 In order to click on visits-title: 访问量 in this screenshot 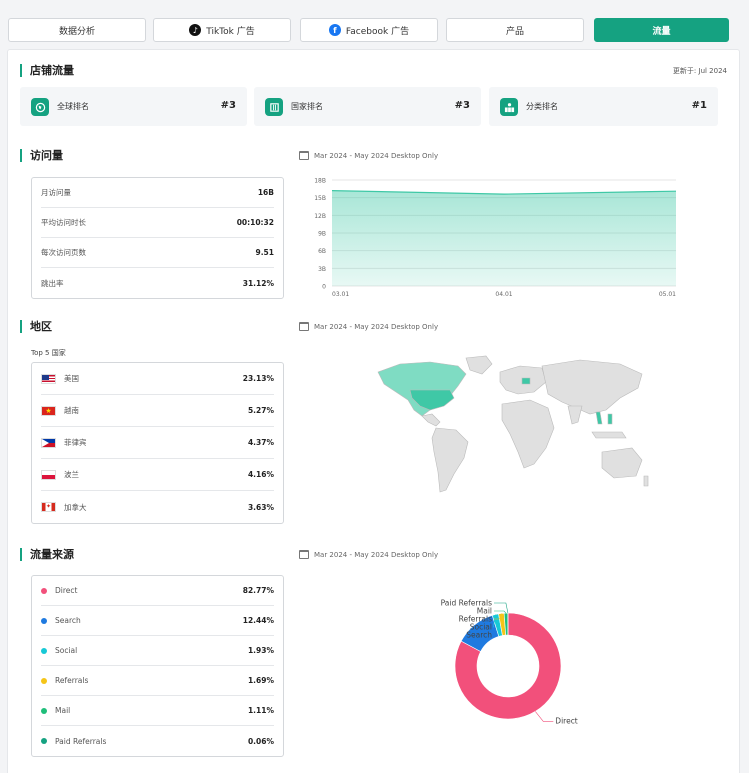, I will do `click(41, 155)`.